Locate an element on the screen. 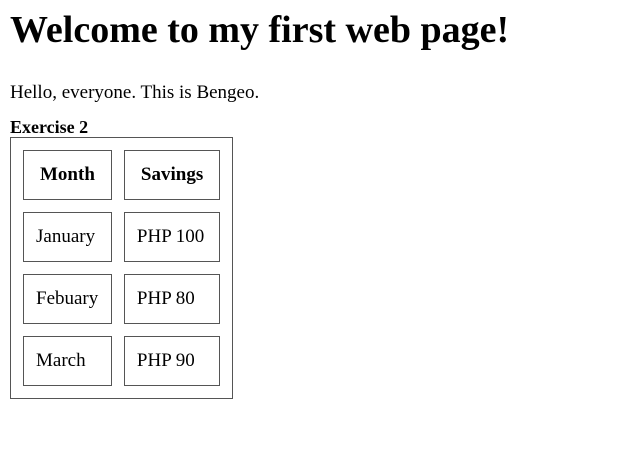  month-cell: March is located at coordinates (67, 361).